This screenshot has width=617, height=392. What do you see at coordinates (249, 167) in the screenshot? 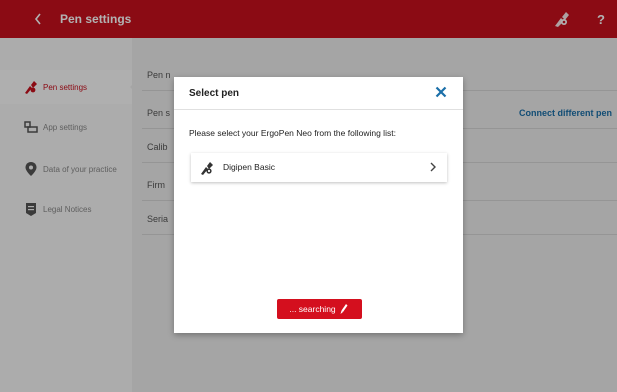
I see `pen-name: Digipen Basic` at bounding box center [249, 167].